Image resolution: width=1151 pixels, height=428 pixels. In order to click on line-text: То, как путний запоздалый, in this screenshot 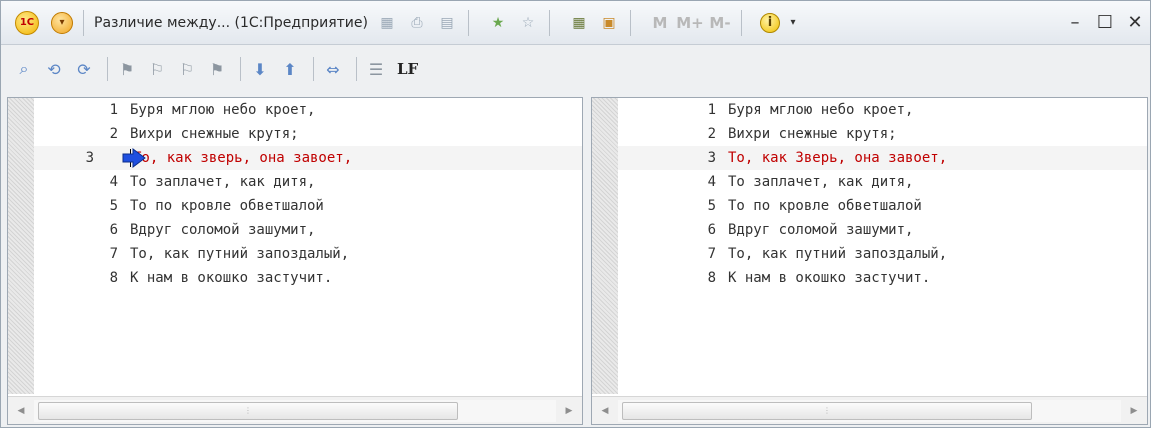, I will do `click(838, 254)`.